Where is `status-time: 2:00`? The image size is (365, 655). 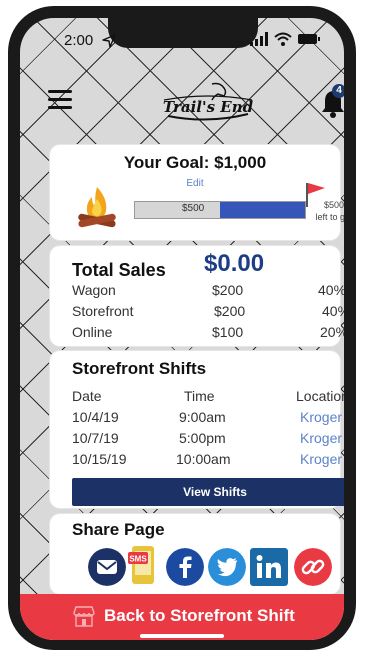
status-time: 2:00 is located at coordinates (79, 40).